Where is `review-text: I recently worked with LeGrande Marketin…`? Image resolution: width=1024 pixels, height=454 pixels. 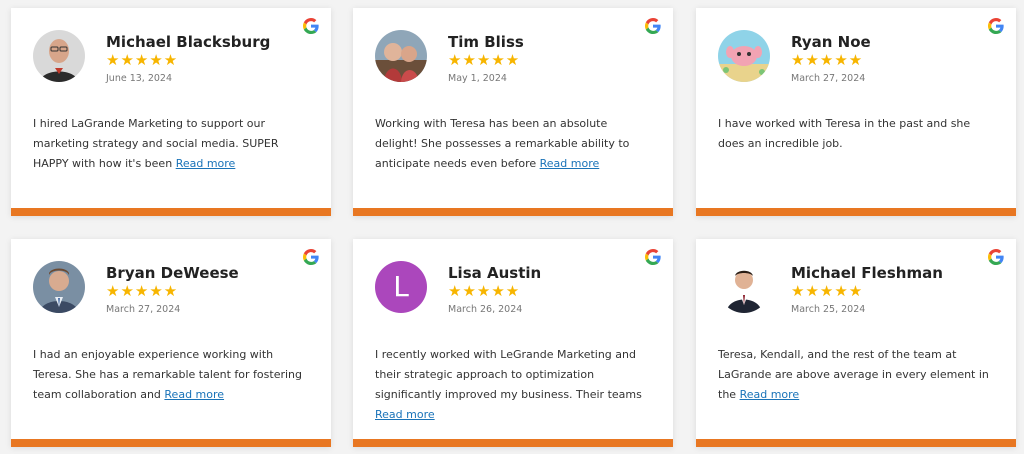 review-text: I recently worked with LeGrande Marketin… is located at coordinates (513, 385).